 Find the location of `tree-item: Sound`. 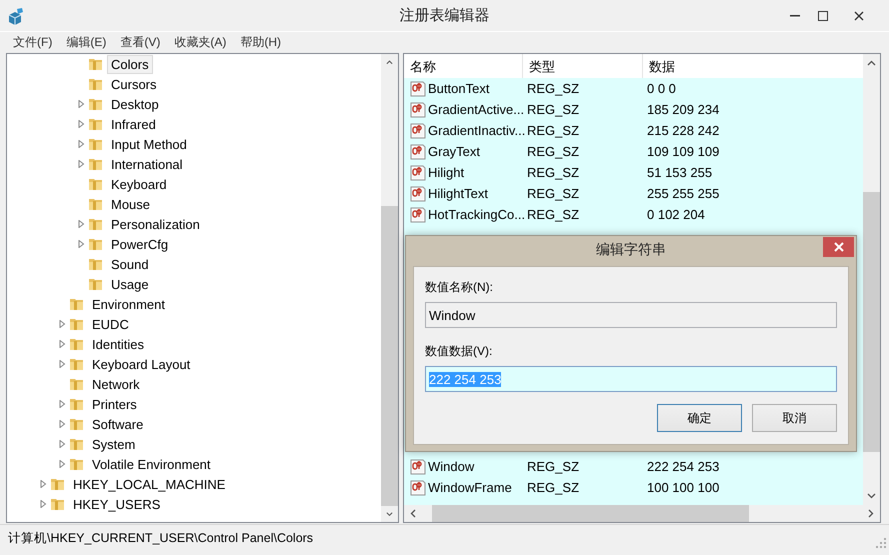

tree-item: Sound is located at coordinates (130, 264).